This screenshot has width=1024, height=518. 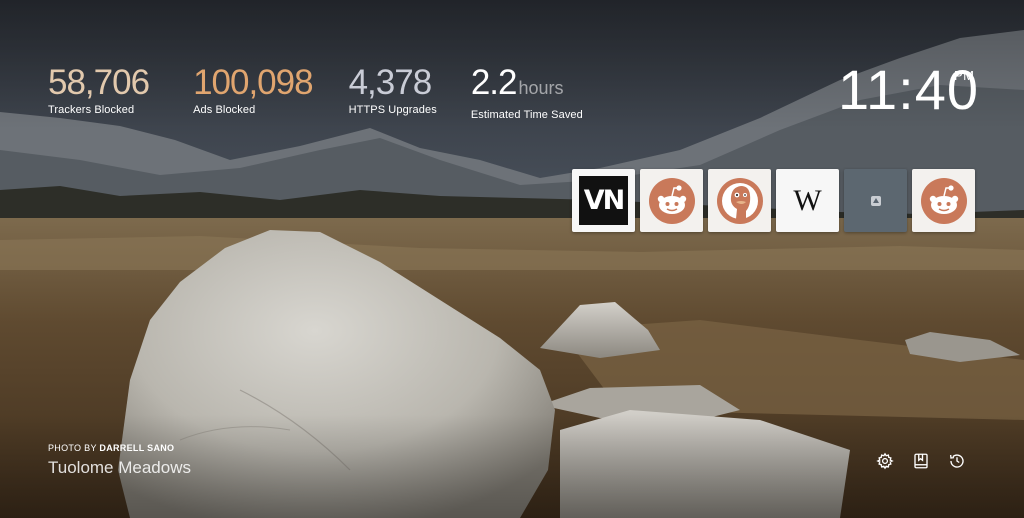 I want to click on stat-number: 4,378, so click(x=390, y=82).